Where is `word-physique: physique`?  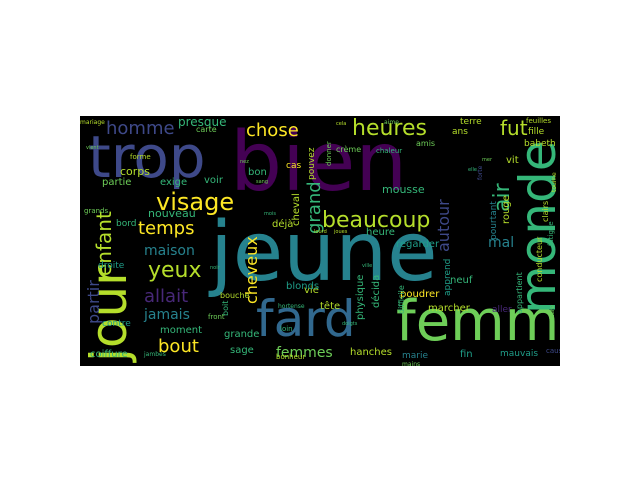
word-physique: physique is located at coordinates (360, 297).